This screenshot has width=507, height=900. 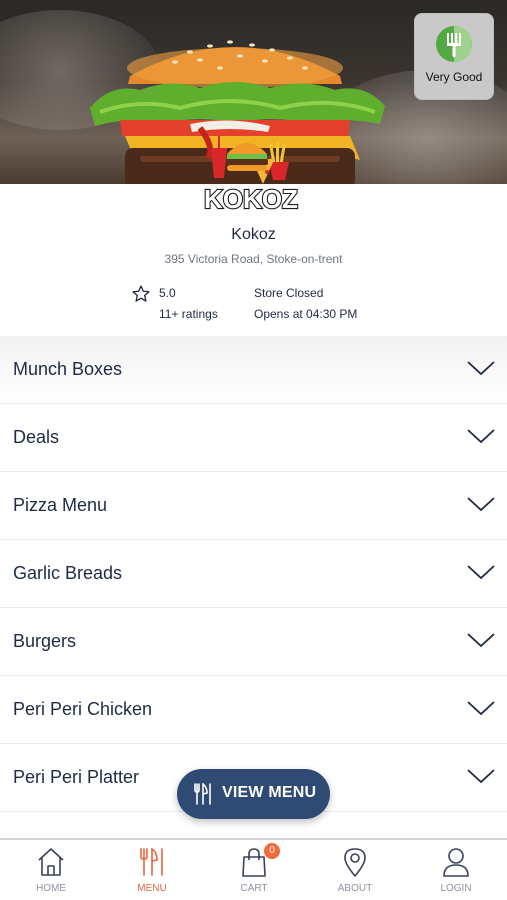 What do you see at coordinates (253, 710) in the screenshot?
I see `menu-category-peri-peri-chicken: Peri Peri Chicken` at bounding box center [253, 710].